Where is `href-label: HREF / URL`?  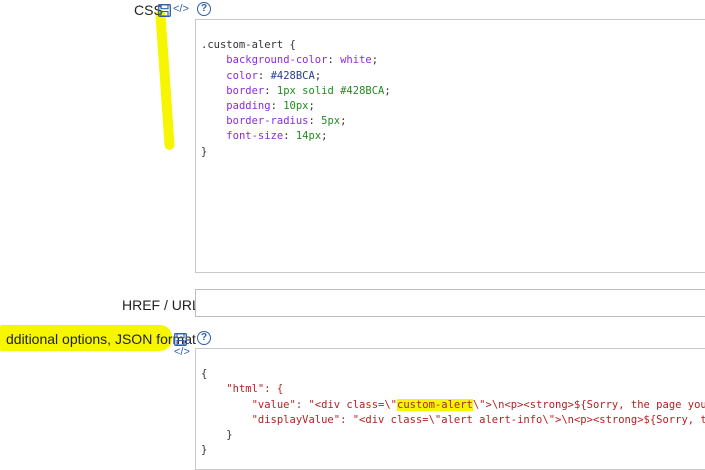 href-label: HREF / URL is located at coordinates (161, 305).